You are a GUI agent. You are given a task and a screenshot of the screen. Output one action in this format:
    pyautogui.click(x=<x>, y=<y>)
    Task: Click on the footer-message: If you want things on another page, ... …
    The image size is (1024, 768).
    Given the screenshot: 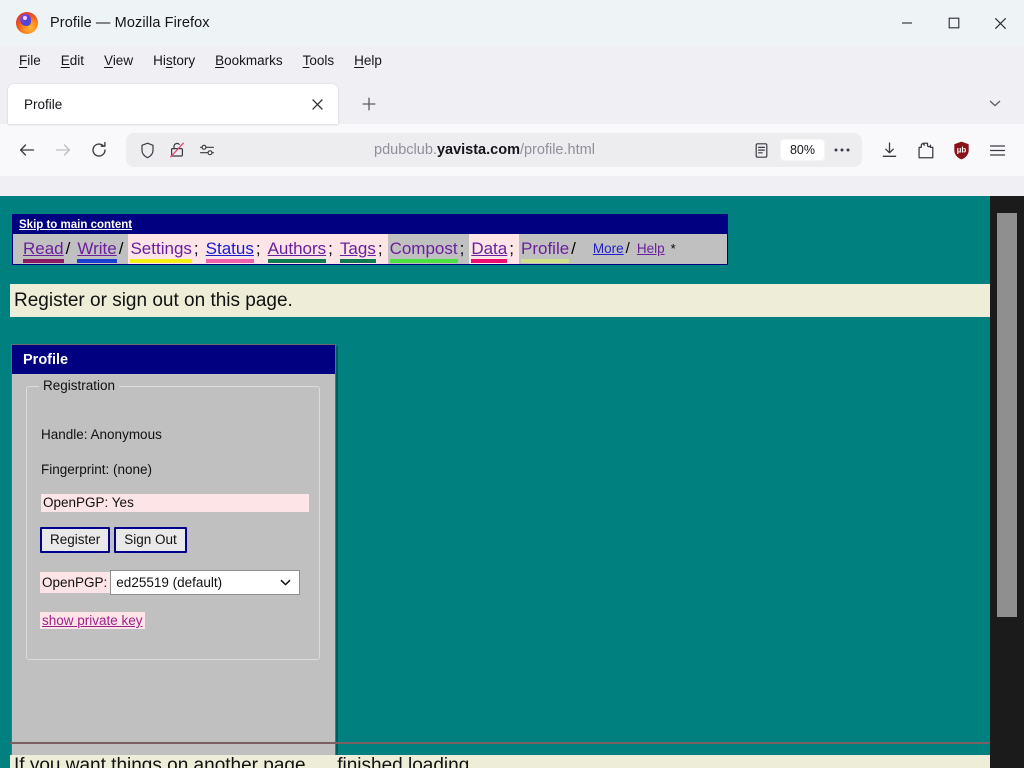 What is the action you would take?
    pyautogui.click(x=244, y=761)
    